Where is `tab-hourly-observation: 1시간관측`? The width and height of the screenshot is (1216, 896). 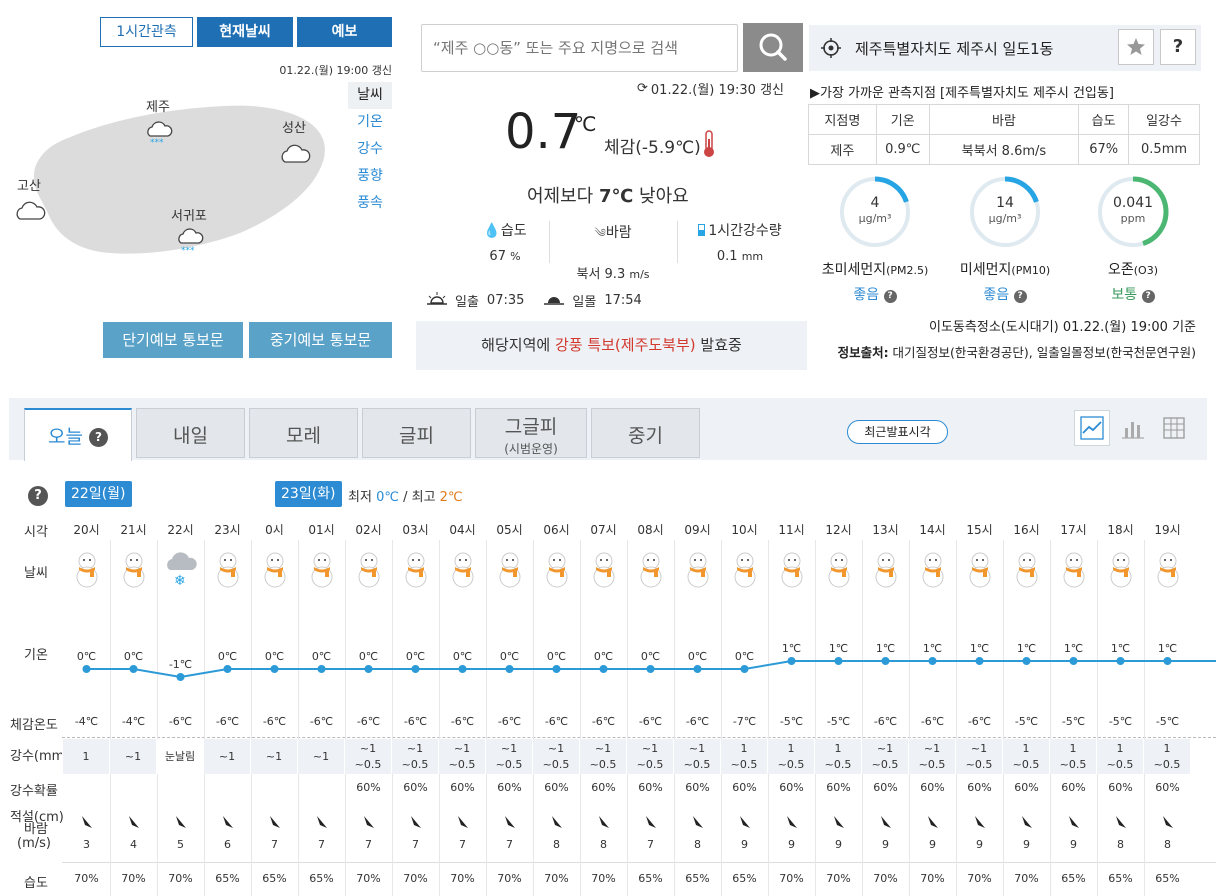 tab-hourly-observation: 1시간관측 is located at coordinates (146, 32).